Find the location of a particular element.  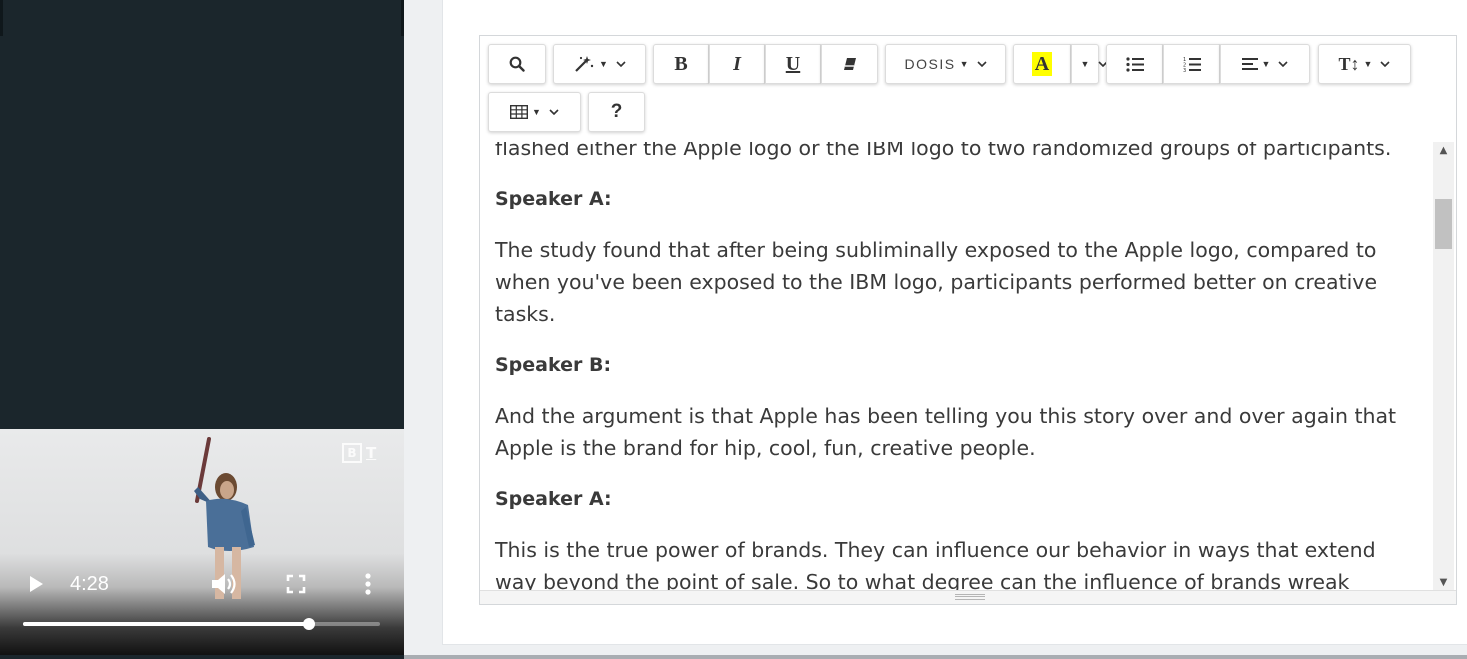

scrollbar-thumb is located at coordinates (1443, 224).